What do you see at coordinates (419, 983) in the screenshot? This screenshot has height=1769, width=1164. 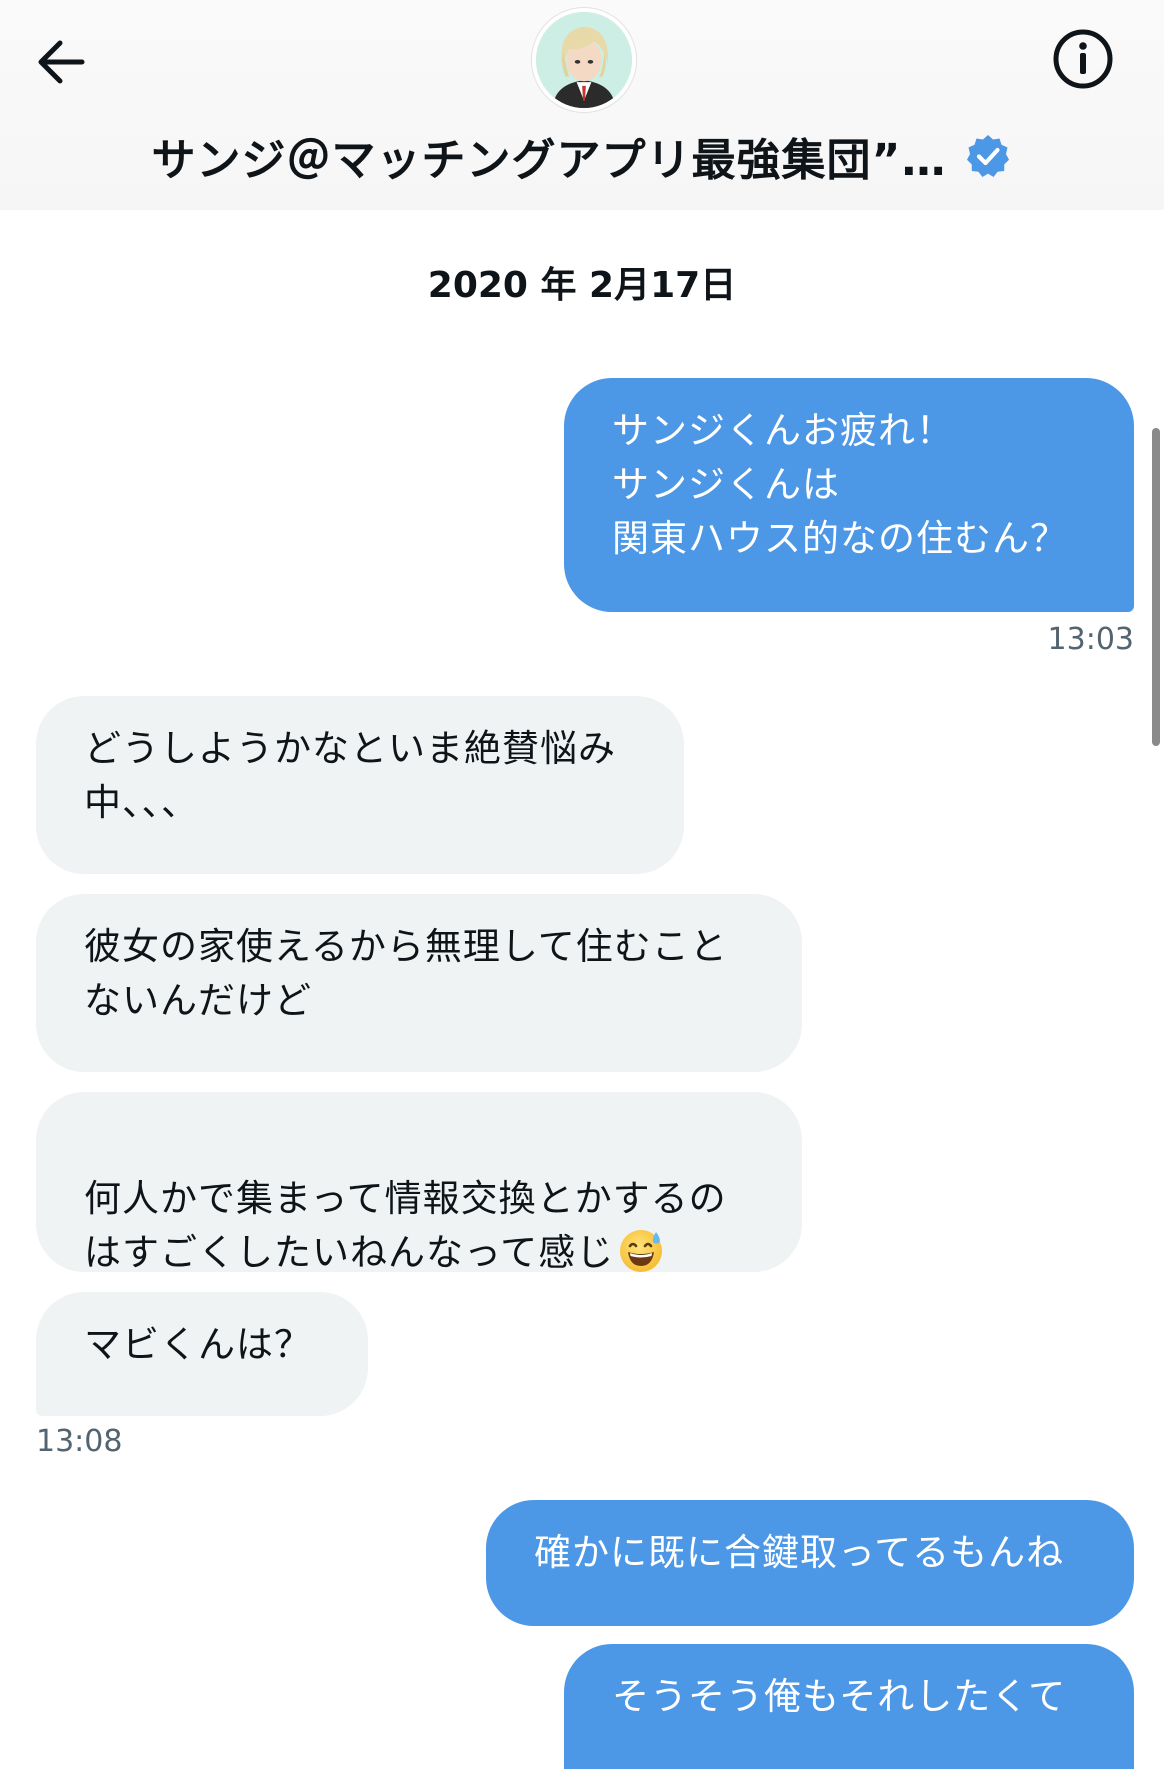 I see `message-bubble-incoming: 彼女の家使えるから無理して住むこと ないんだけど` at bounding box center [419, 983].